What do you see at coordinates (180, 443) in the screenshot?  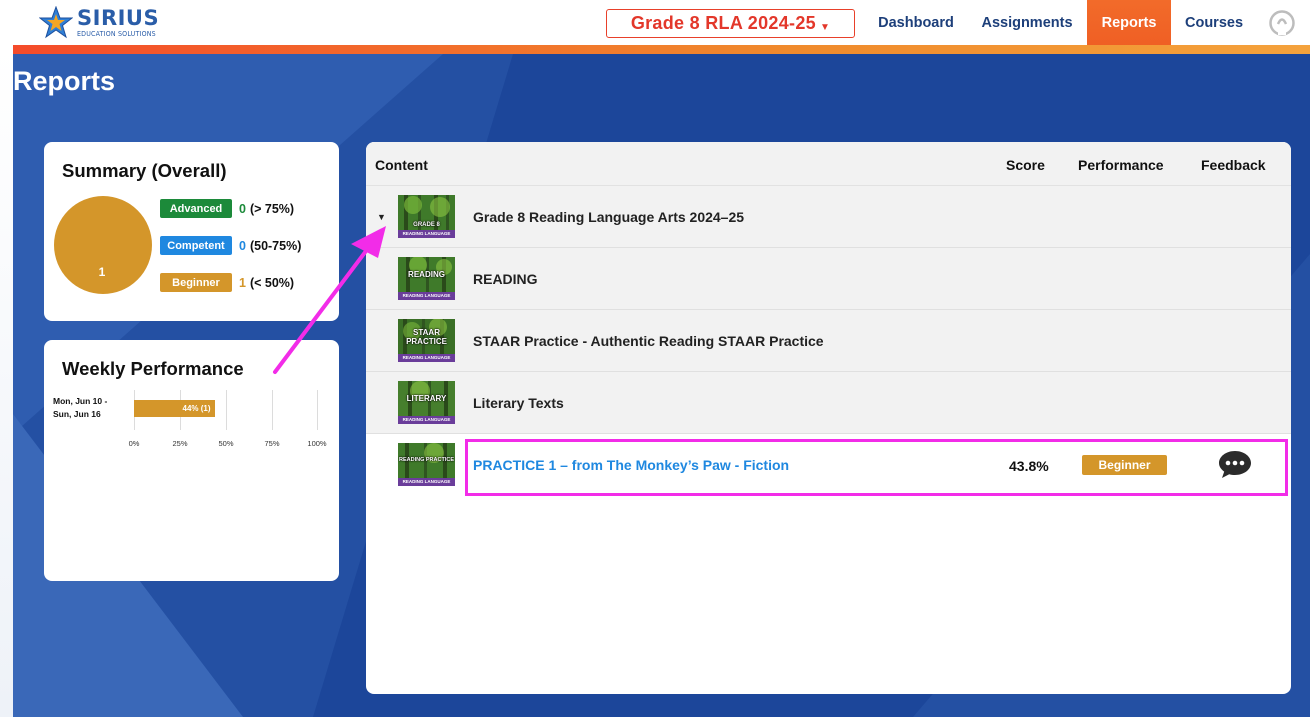 I see `tick-label: 25%` at bounding box center [180, 443].